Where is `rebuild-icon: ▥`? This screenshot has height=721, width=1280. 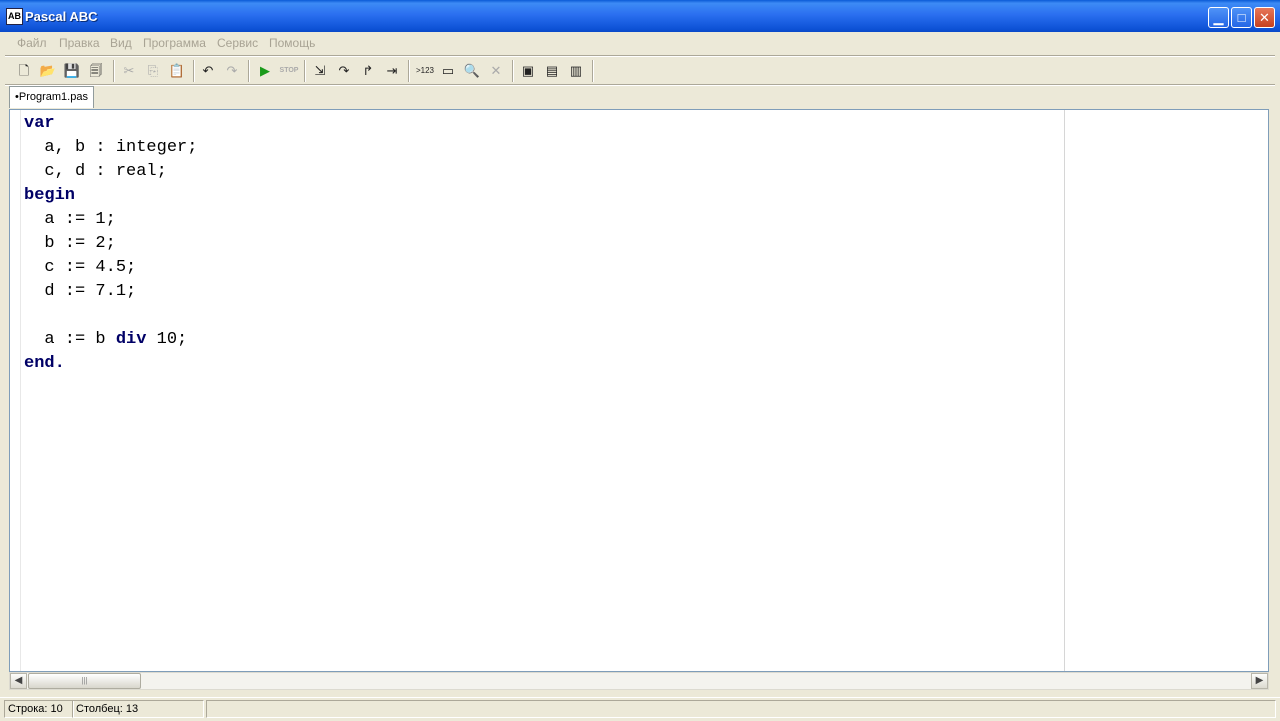
rebuild-icon: ▥ is located at coordinates (576, 71).